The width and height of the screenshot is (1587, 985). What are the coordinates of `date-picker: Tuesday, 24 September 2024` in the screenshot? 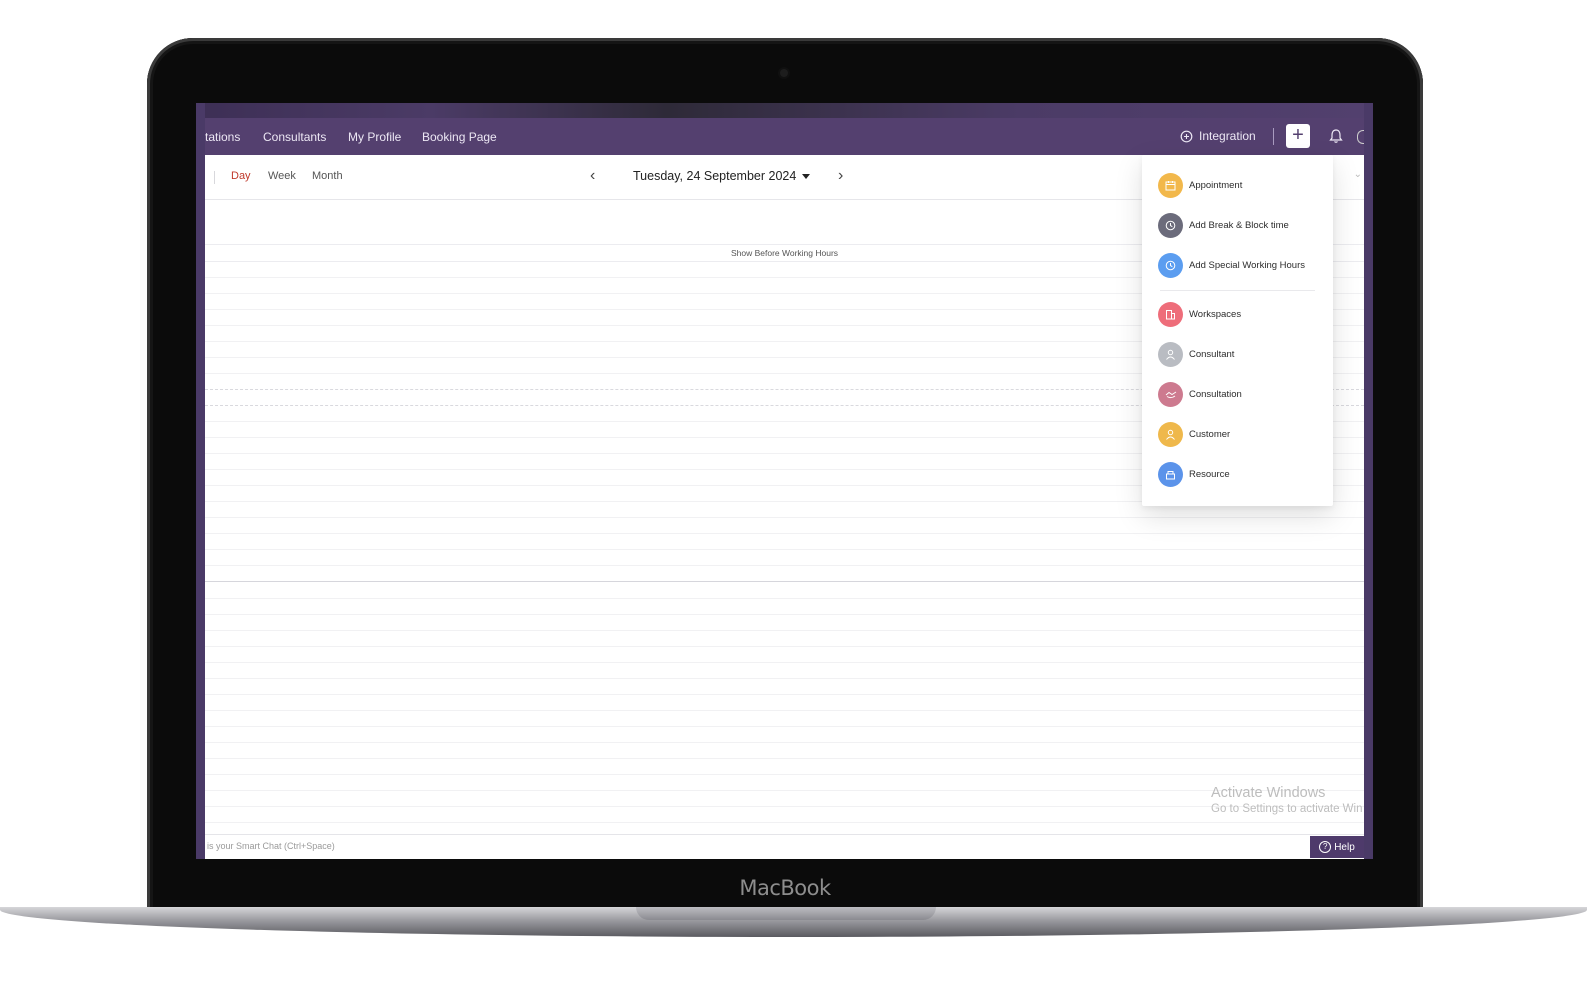 It's located at (722, 176).